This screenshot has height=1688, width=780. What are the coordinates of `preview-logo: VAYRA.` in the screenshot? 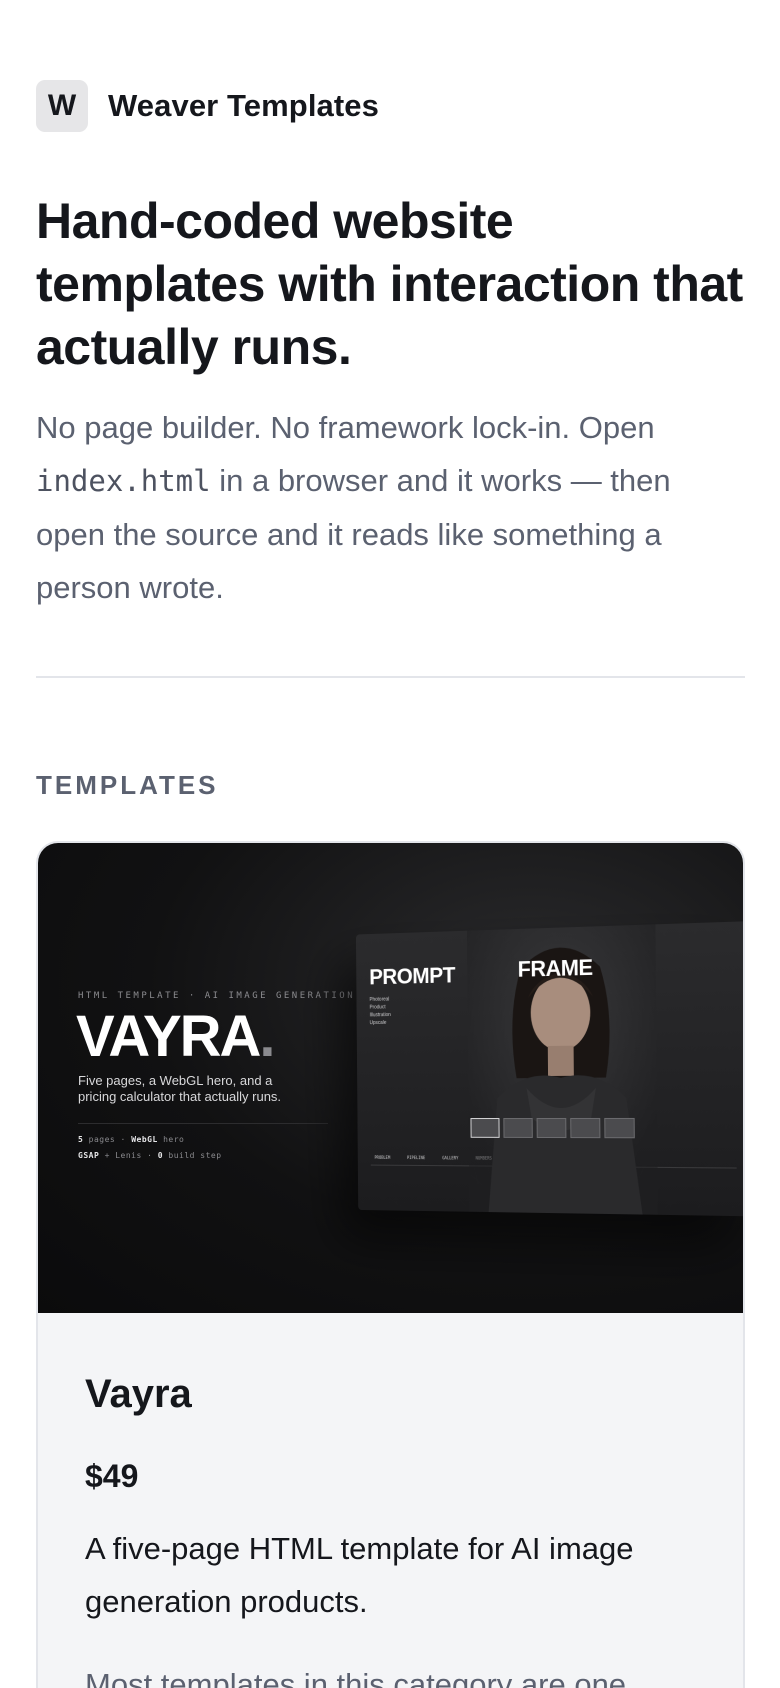 It's located at (176, 1036).